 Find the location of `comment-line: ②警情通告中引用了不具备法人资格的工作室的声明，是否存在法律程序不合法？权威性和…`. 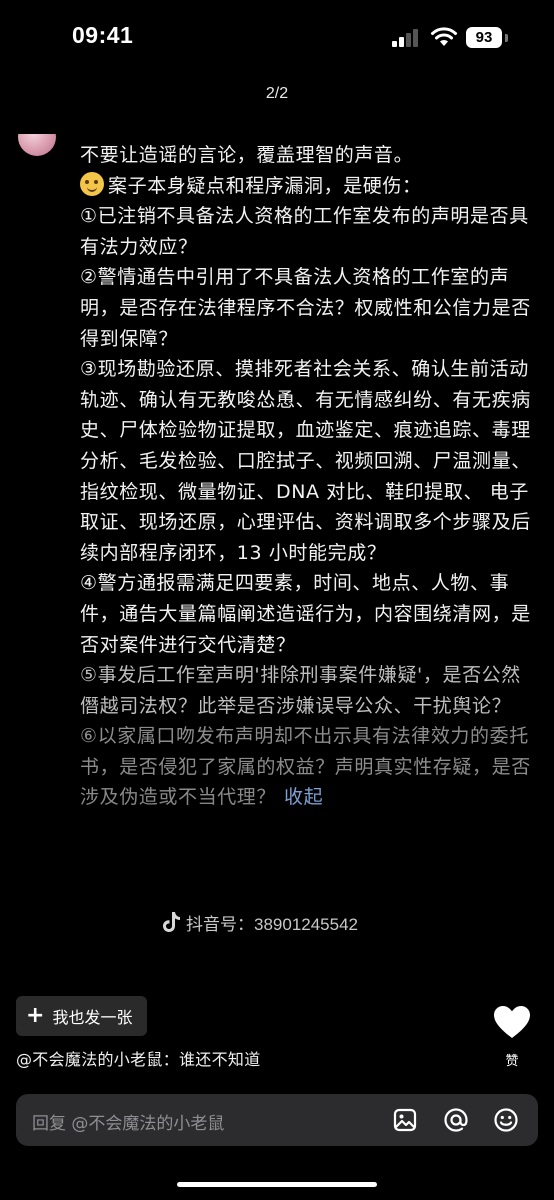

comment-line: ②警情通告中引用了不具备法人资格的工作室的声明，是否存在法律程序不合法？权威性和… is located at coordinates (305, 308).